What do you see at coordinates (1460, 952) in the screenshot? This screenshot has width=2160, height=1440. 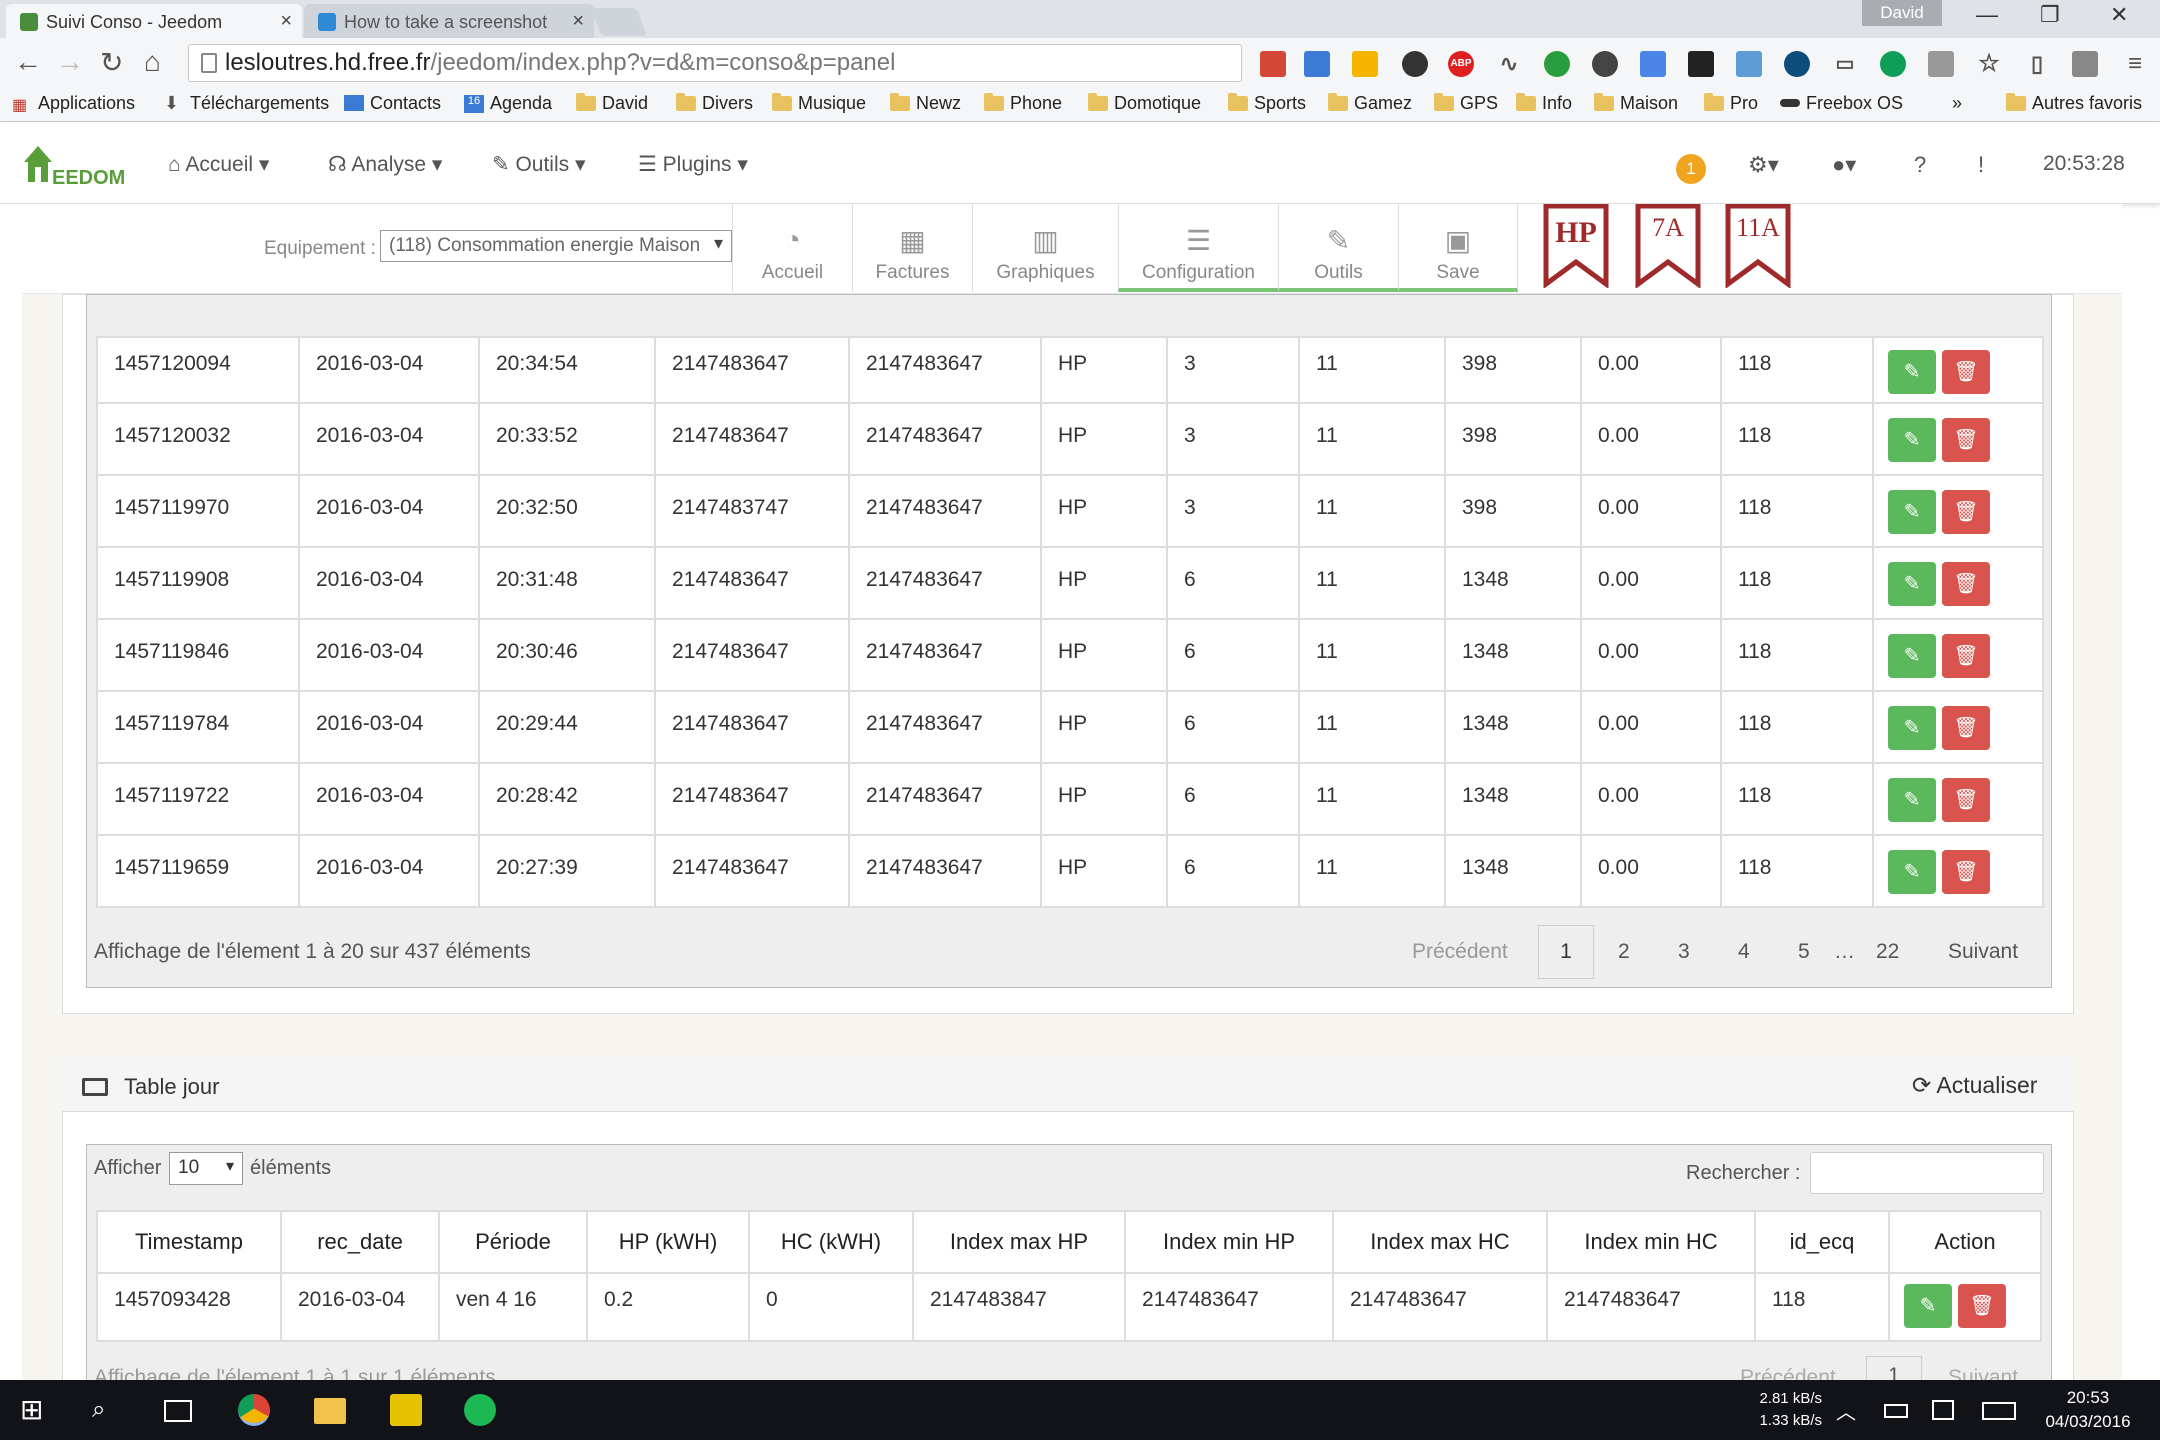 I see `pagination-prev: Précédent` at bounding box center [1460, 952].